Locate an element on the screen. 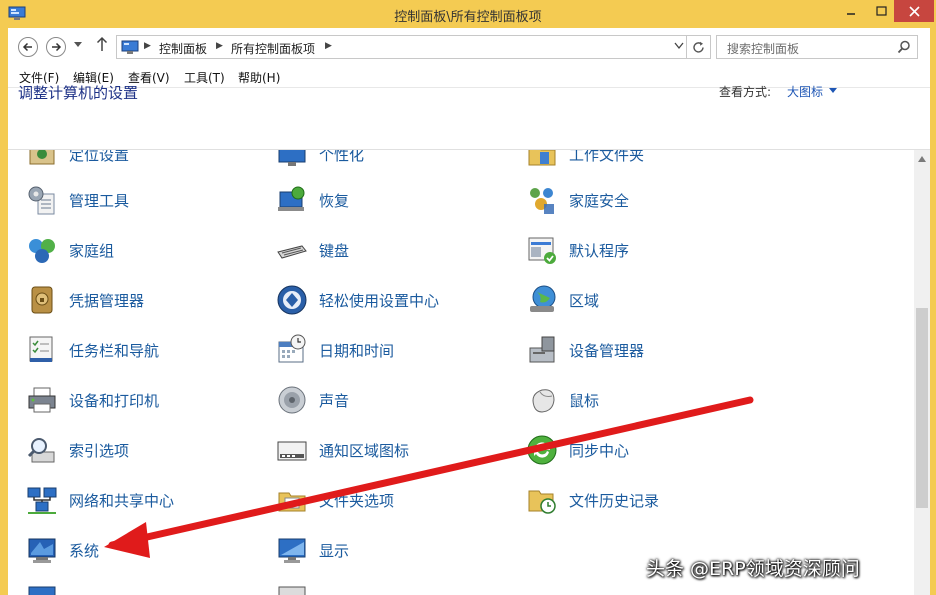 This screenshot has width=936, height=595. region-icon is located at coordinates (543, 298).